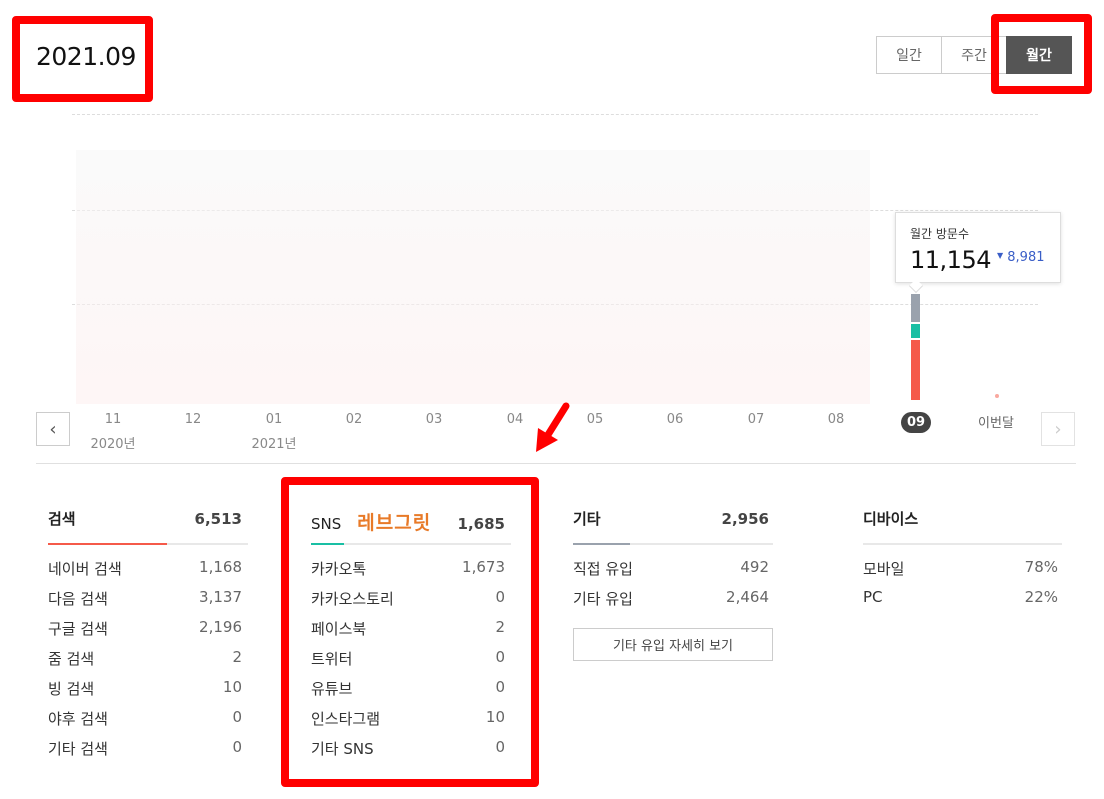 The height and width of the screenshot is (799, 1104). Describe the element at coordinates (747, 597) in the screenshot. I see `row-value: 2,464` at that location.